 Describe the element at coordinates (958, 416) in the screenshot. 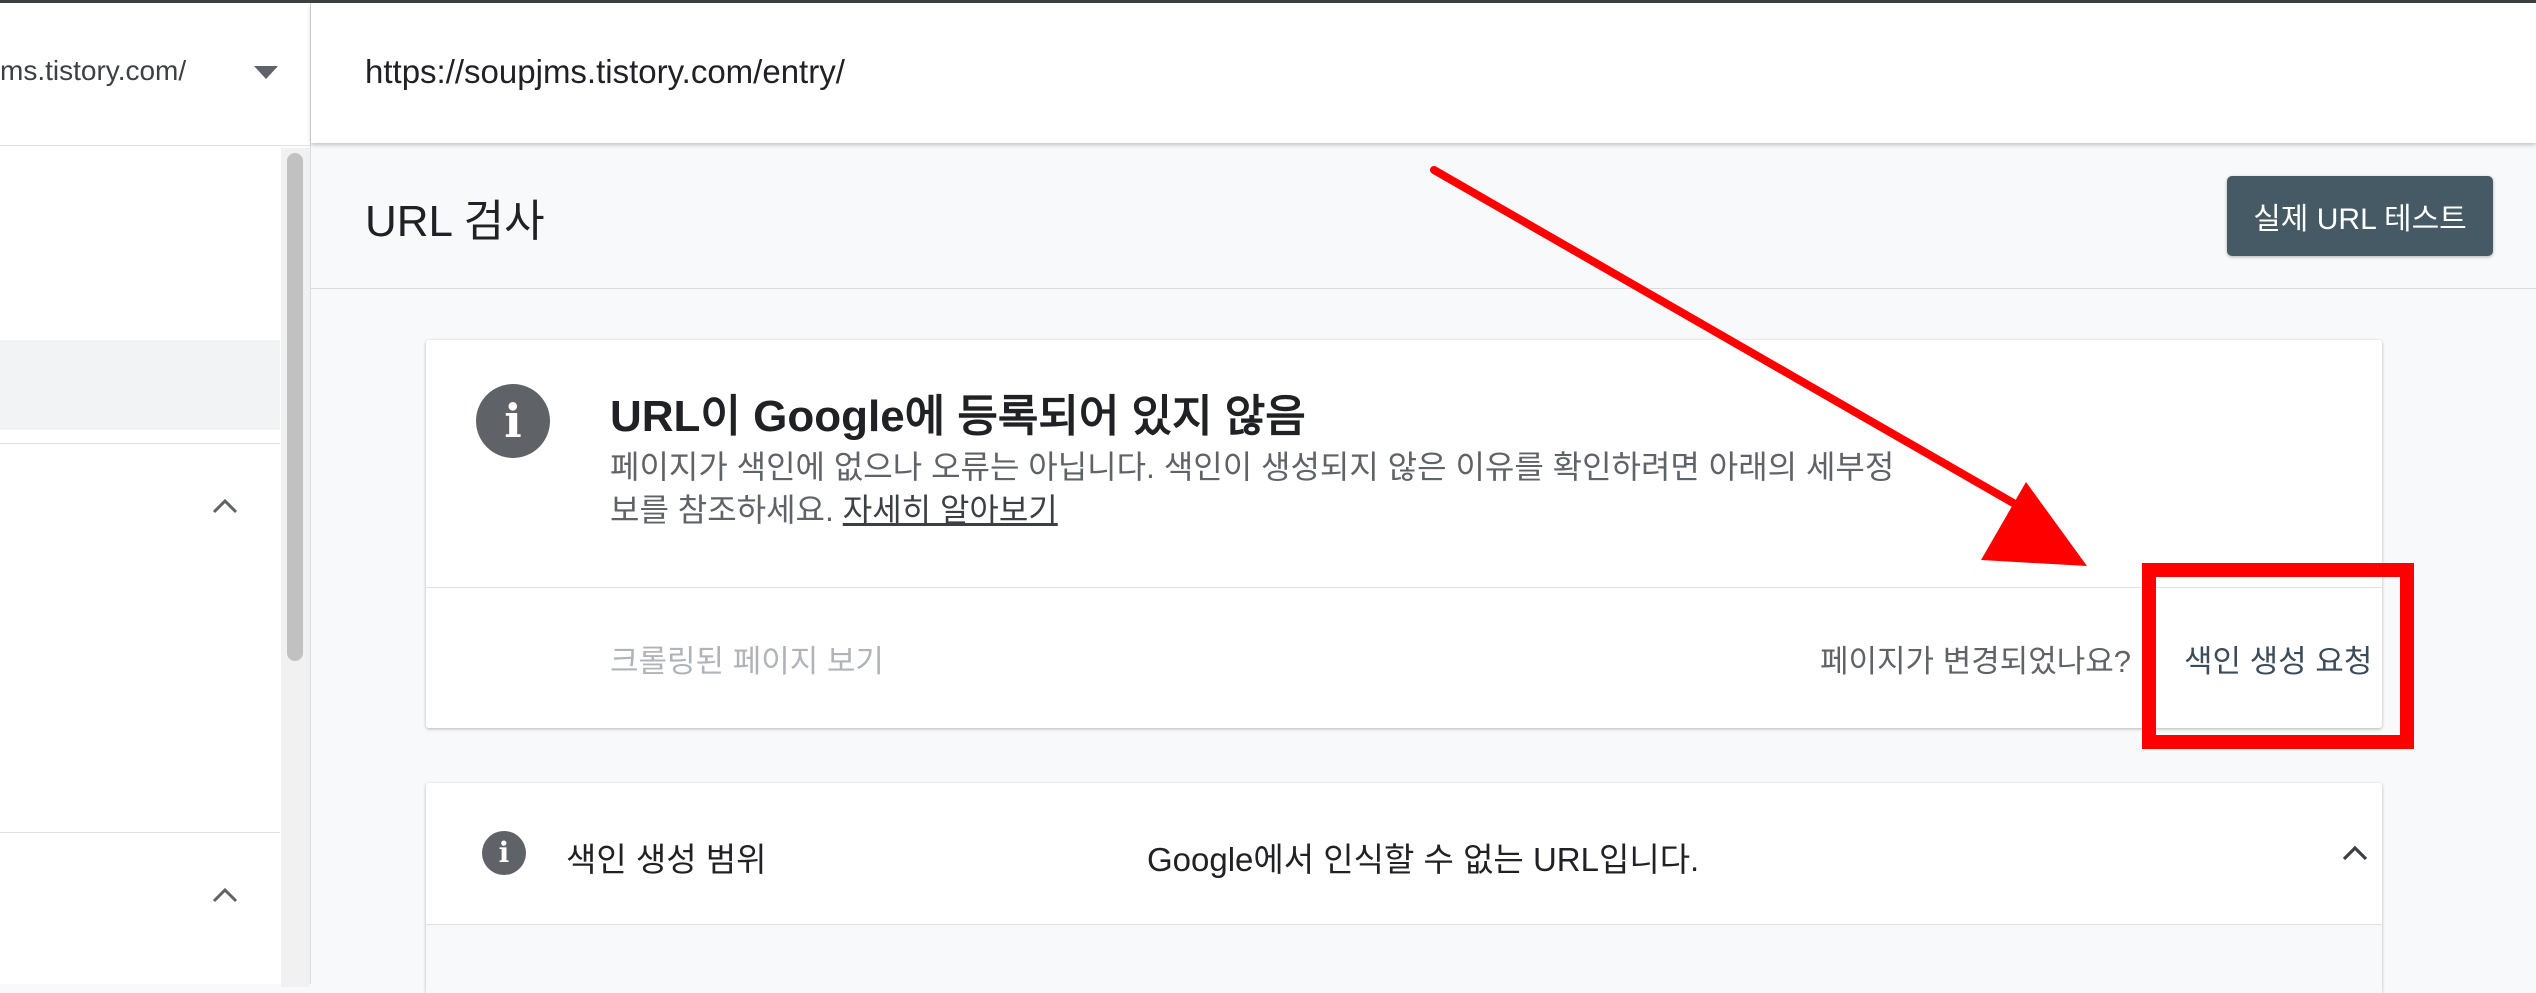

I see `status-title: URL이 Google에 등록되어 있지 않음` at that location.